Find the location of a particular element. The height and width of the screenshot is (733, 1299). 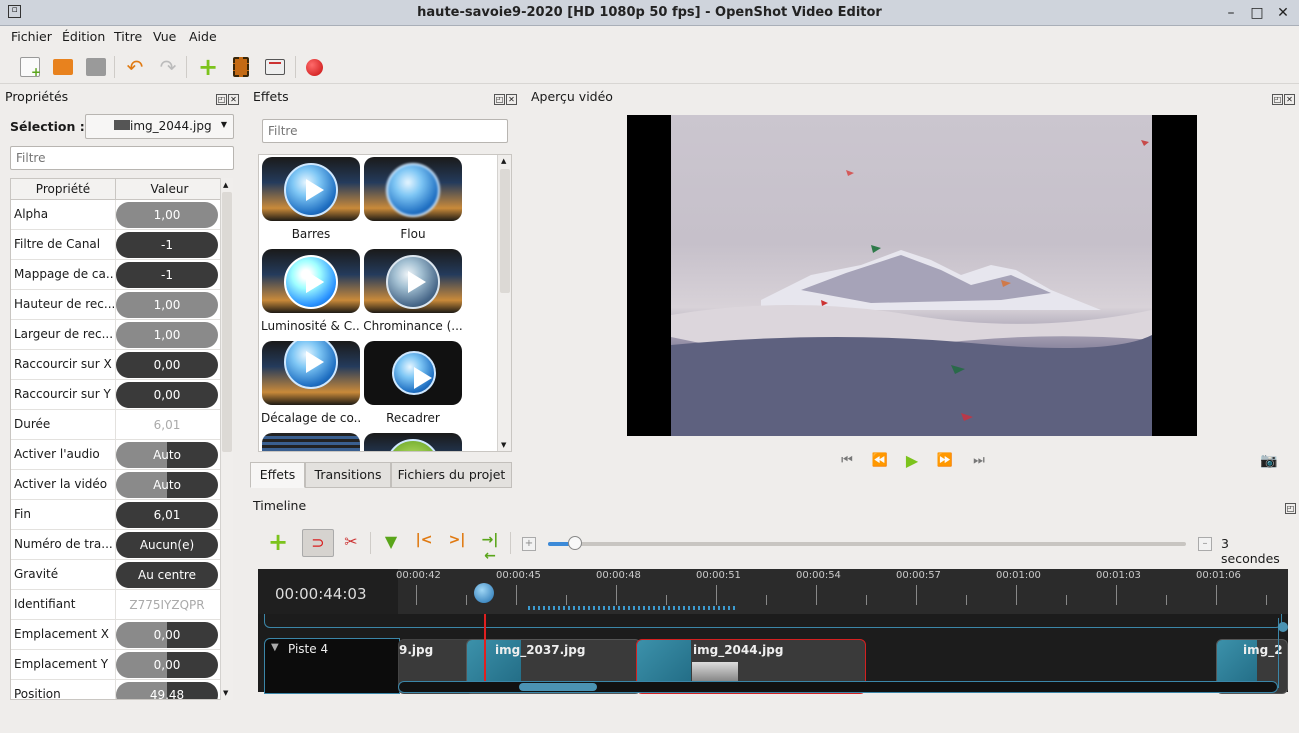

zoom-slider-handle is located at coordinates (575, 543).